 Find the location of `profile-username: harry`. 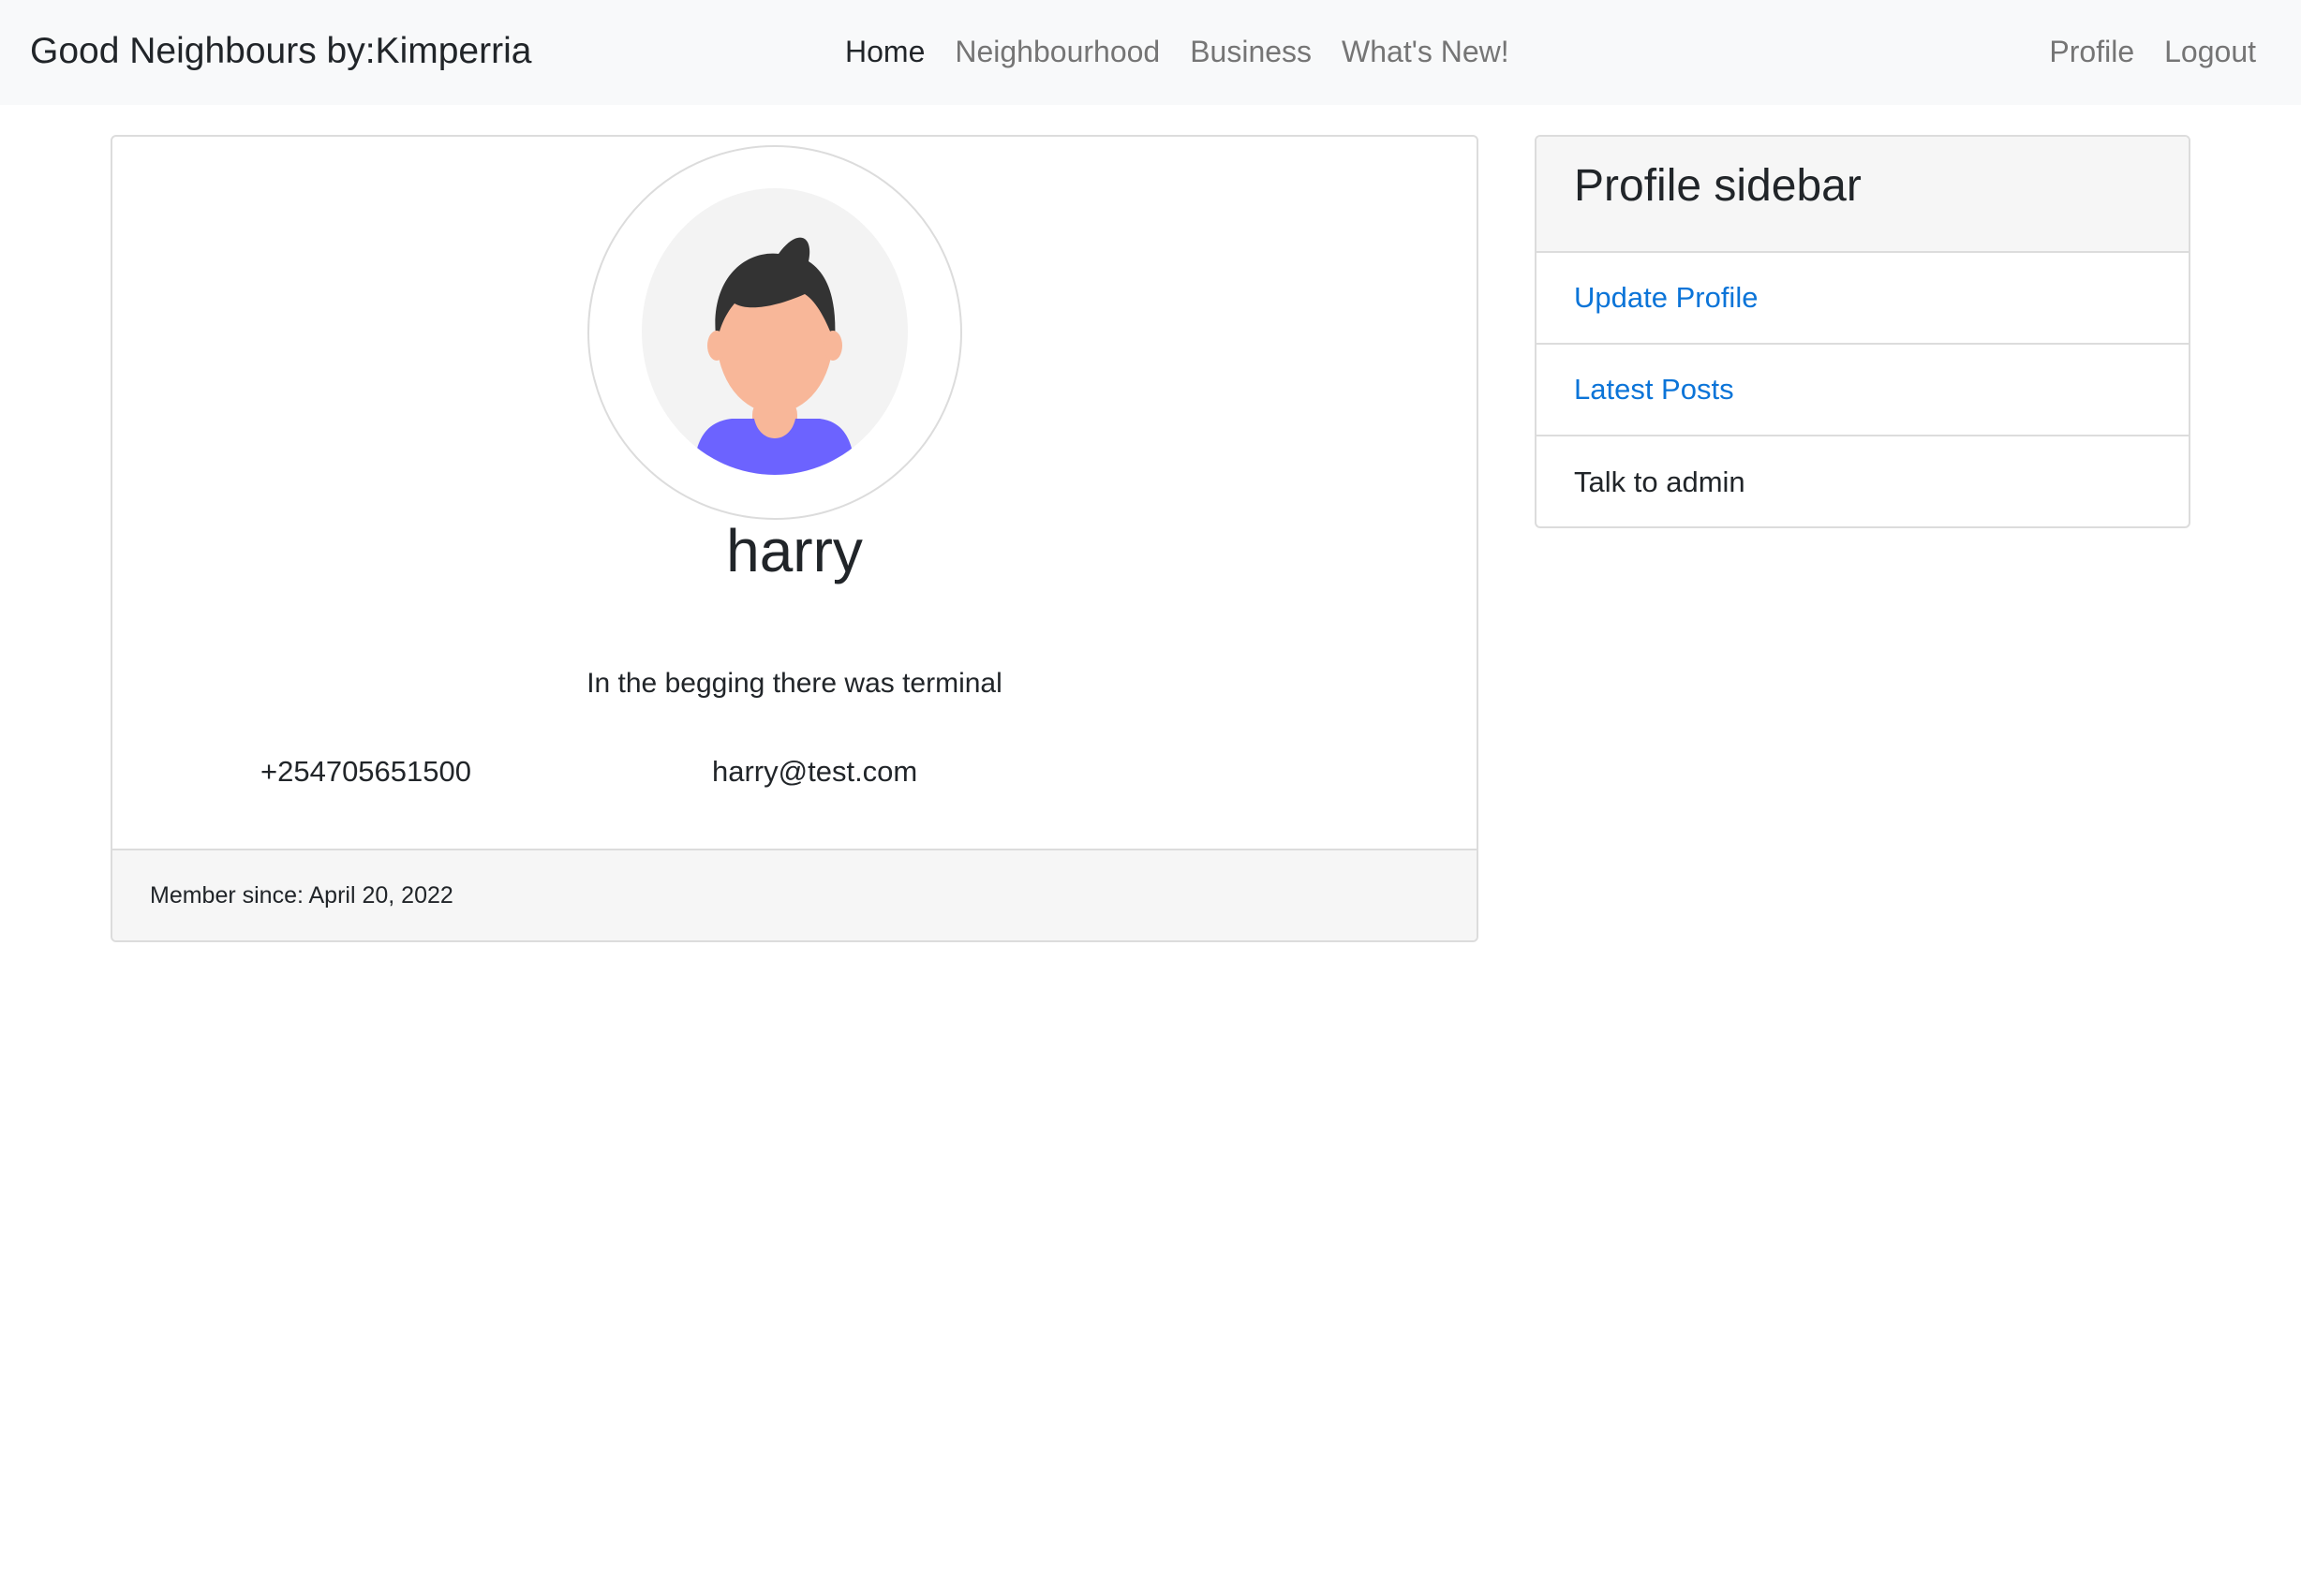

profile-username: harry is located at coordinates (795, 550).